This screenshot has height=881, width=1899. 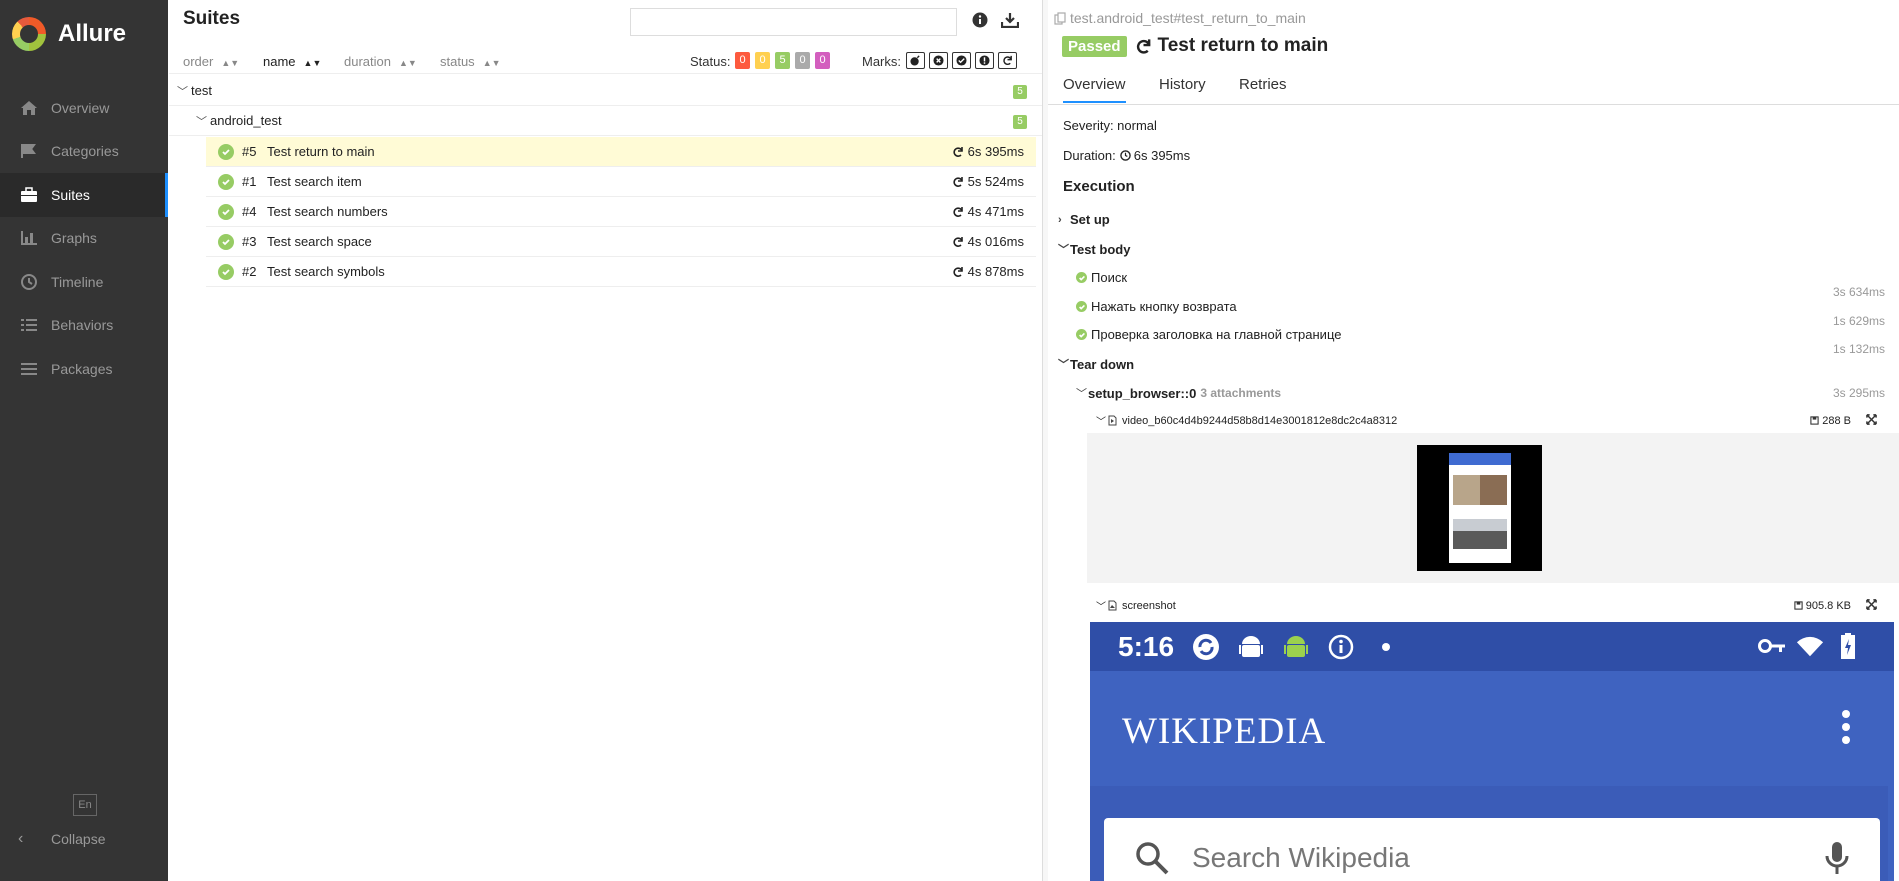 What do you see at coordinates (782, 60) in the screenshot?
I see `status-filter-passed: 5` at bounding box center [782, 60].